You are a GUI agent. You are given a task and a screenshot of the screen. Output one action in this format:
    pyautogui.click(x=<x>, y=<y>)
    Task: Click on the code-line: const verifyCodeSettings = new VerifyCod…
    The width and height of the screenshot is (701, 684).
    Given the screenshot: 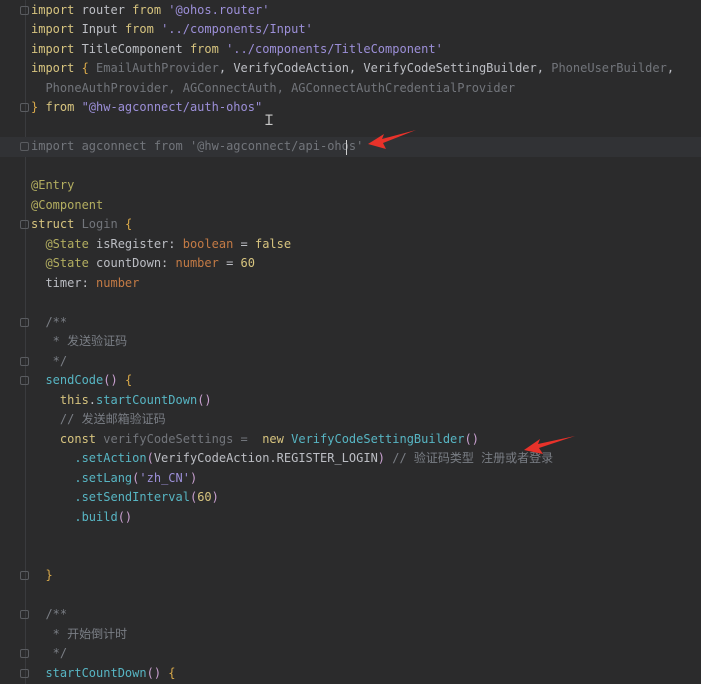 What is the action you would take?
    pyautogui.click(x=255, y=440)
    